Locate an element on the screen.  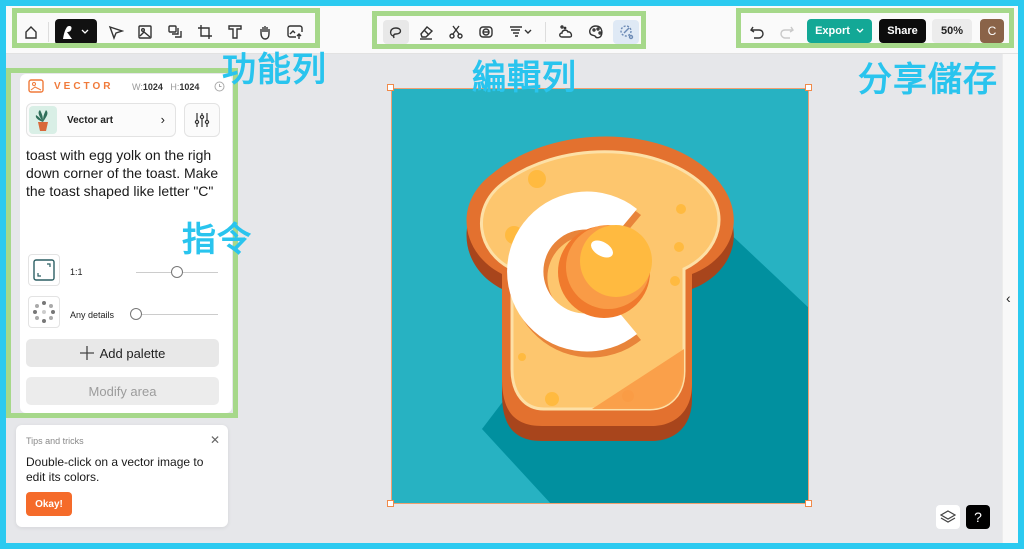
plant-icon is located at coordinates (41, 120).